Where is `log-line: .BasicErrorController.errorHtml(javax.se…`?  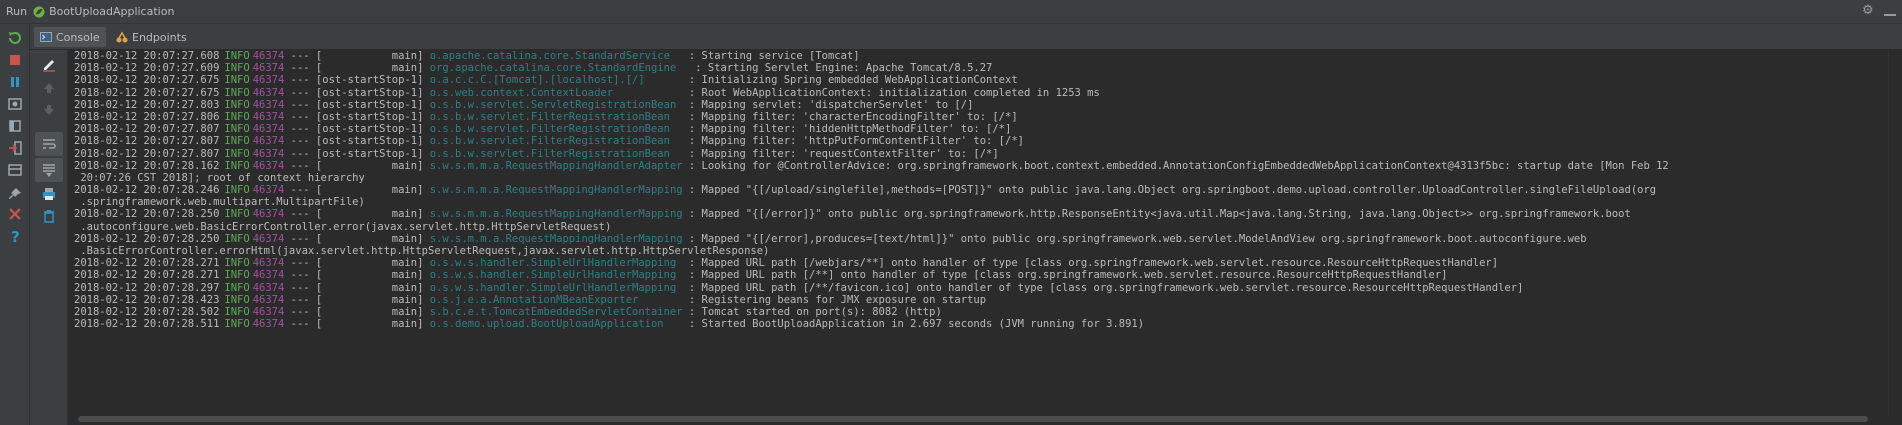 log-line: .BasicErrorController.errorHtml(javax.se… is located at coordinates (981, 251).